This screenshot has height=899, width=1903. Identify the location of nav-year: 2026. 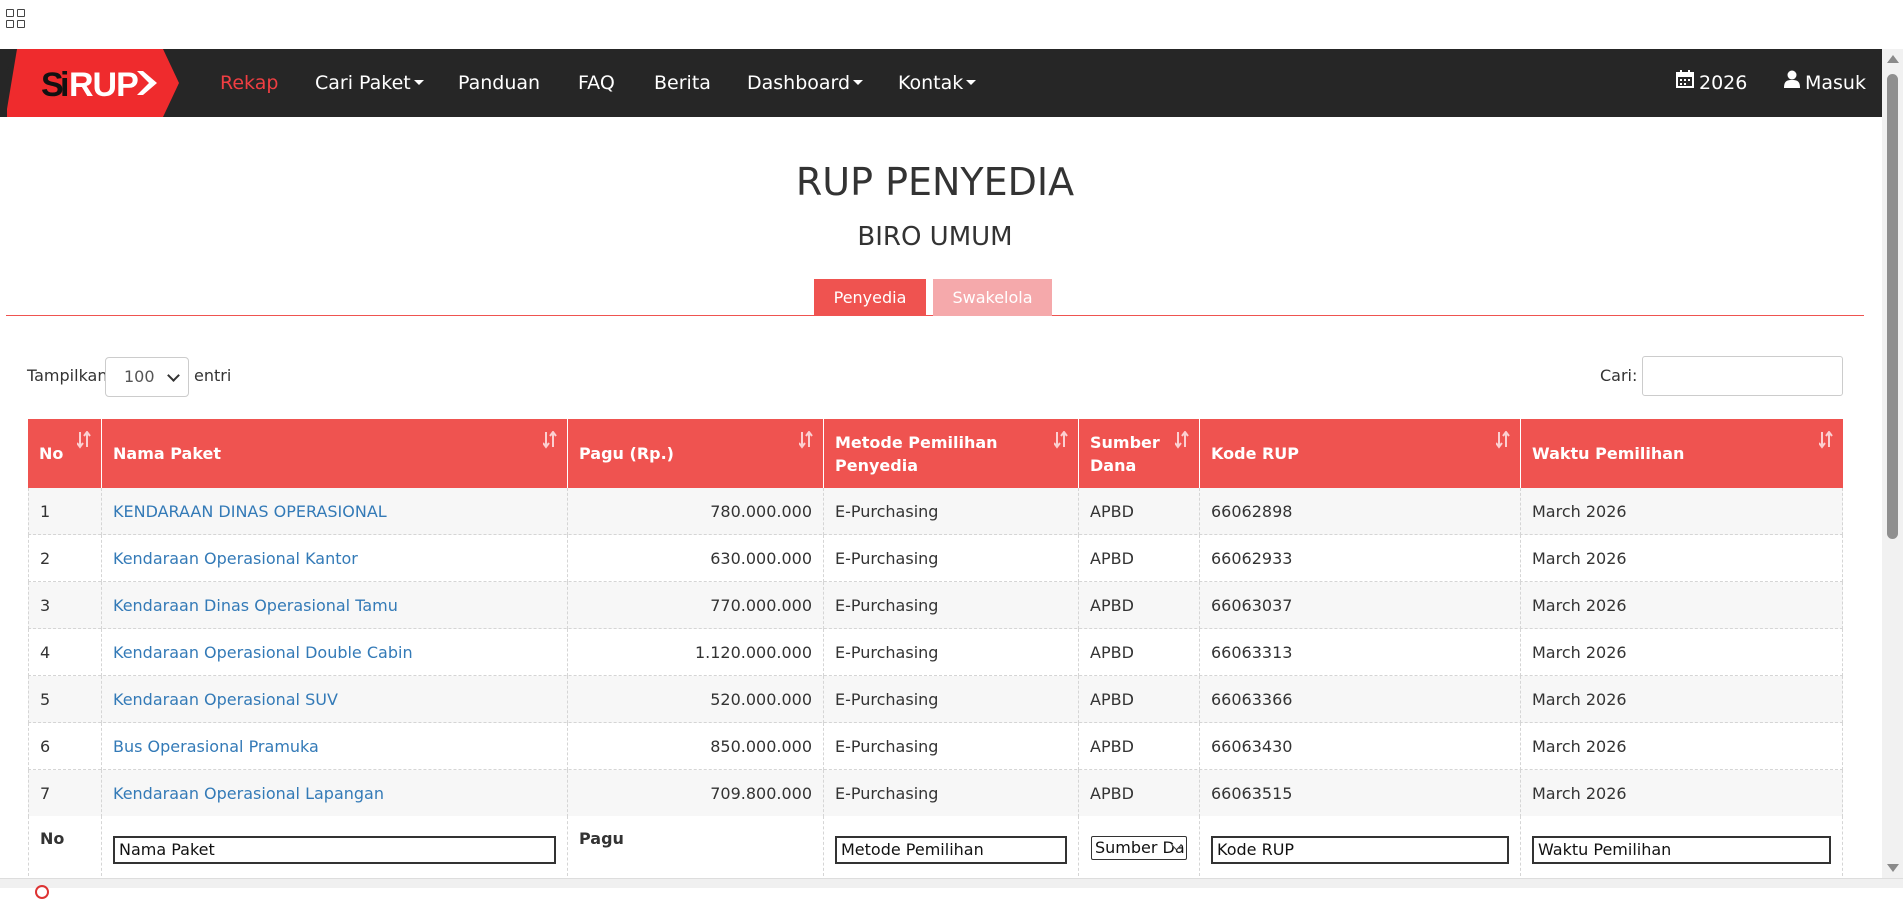
(1711, 83).